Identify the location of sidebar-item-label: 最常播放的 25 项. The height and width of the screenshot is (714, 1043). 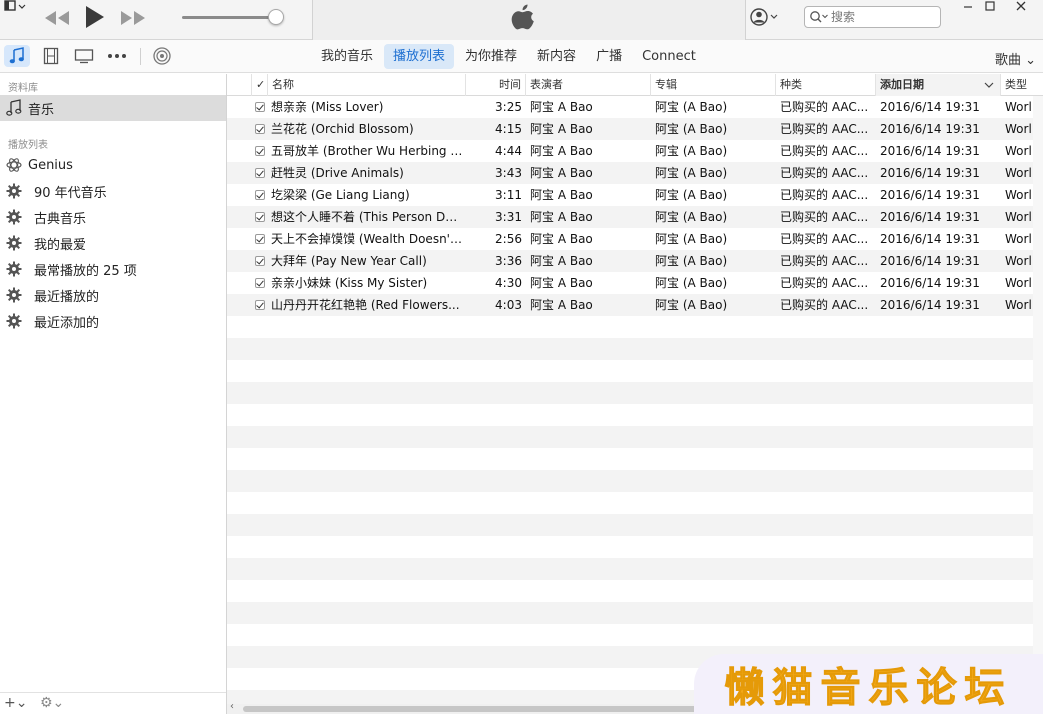
(85, 271).